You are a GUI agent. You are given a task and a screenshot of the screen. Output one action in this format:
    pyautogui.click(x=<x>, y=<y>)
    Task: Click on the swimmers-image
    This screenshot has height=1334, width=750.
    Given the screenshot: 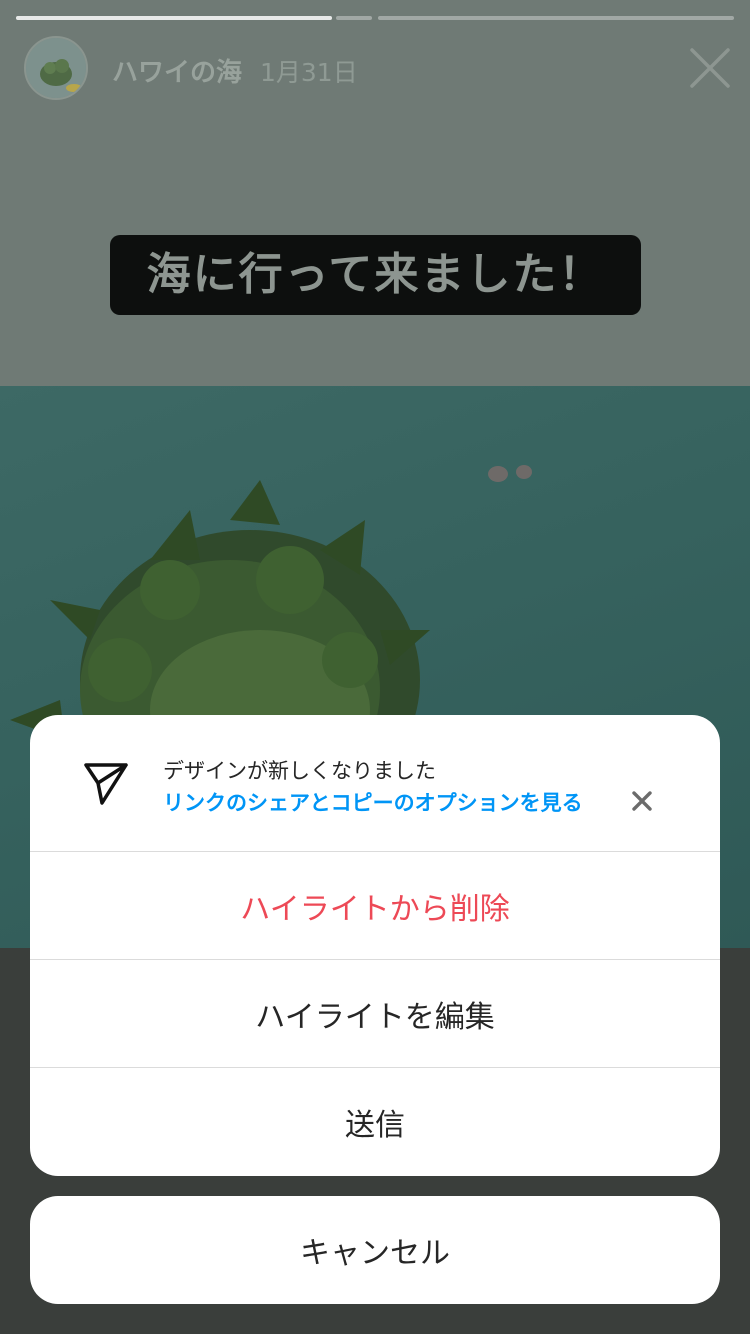 What is the action you would take?
    pyautogui.click(x=510, y=473)
    